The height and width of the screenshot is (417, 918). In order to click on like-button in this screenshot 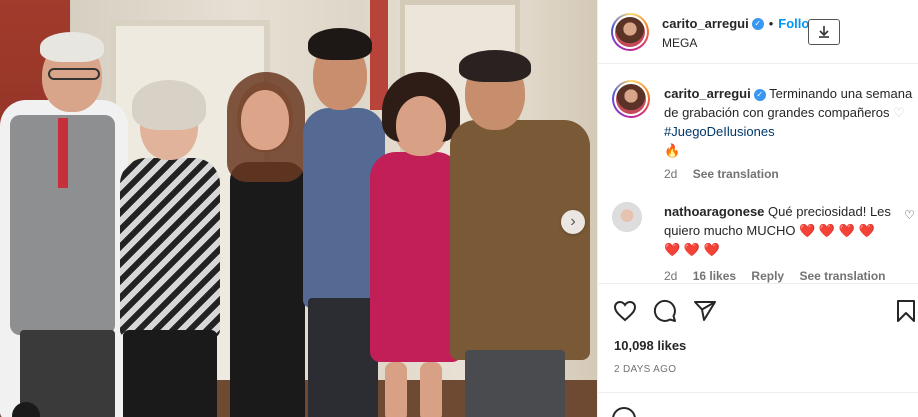, I will do `click(625, 311)`.